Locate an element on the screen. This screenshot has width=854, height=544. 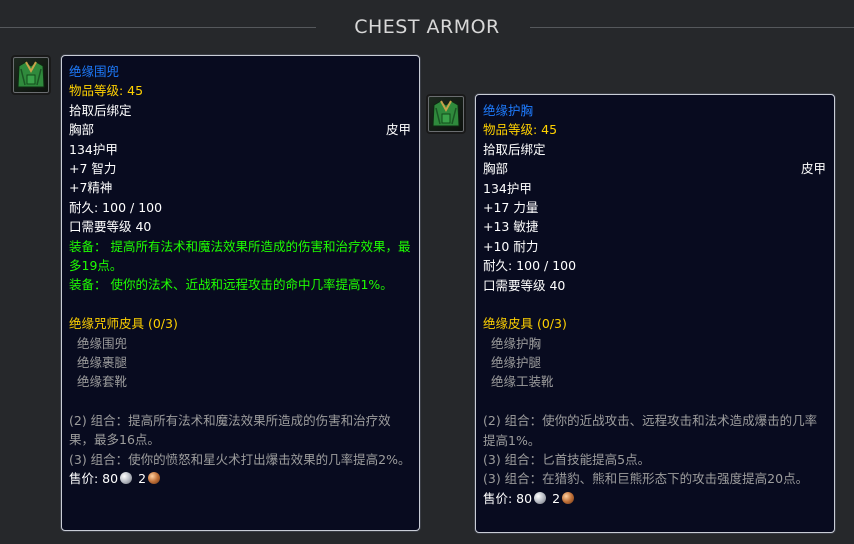
section-header: CHEST ARMOR is located at coordinates (427, 27).